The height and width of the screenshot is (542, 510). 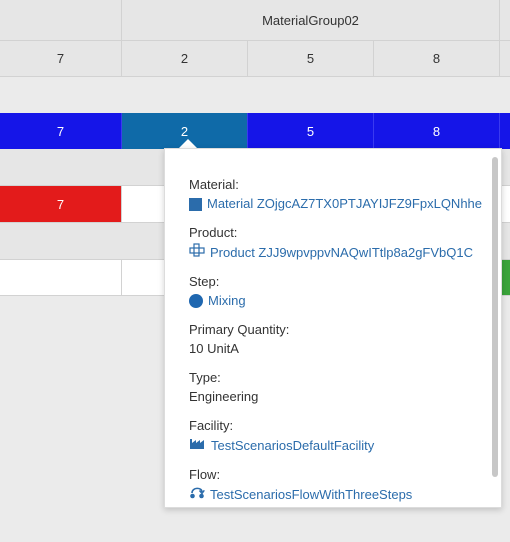 What do you see at coordinates (197, 494) in the screenshot?
I see `flow-icon` at bounding box center [197, 494].